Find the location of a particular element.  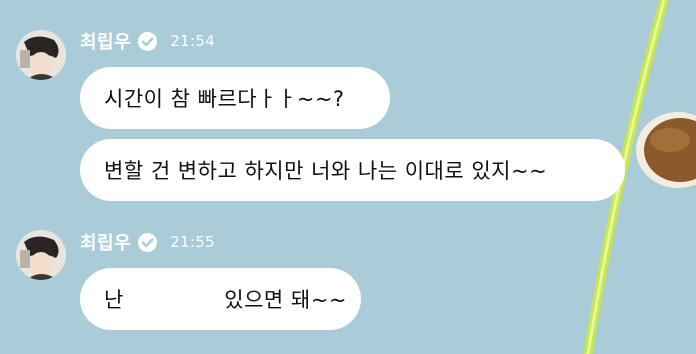

message-header: 최립우 21:55 is located at coordinates (147, 242).